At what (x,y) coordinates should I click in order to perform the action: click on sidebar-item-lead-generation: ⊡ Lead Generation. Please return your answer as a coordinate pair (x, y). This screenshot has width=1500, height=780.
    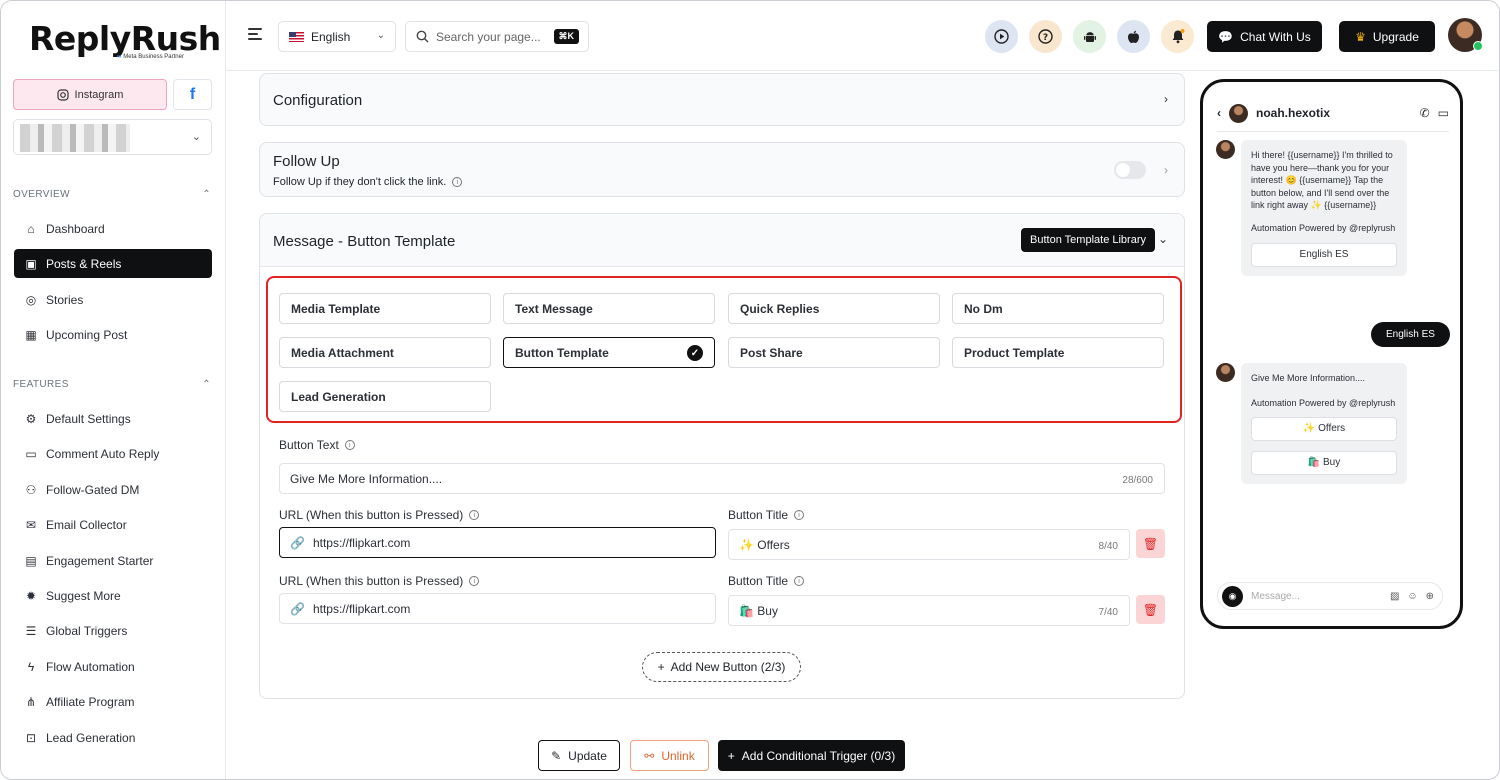
    Looking at the image, I should click on (113, 737).